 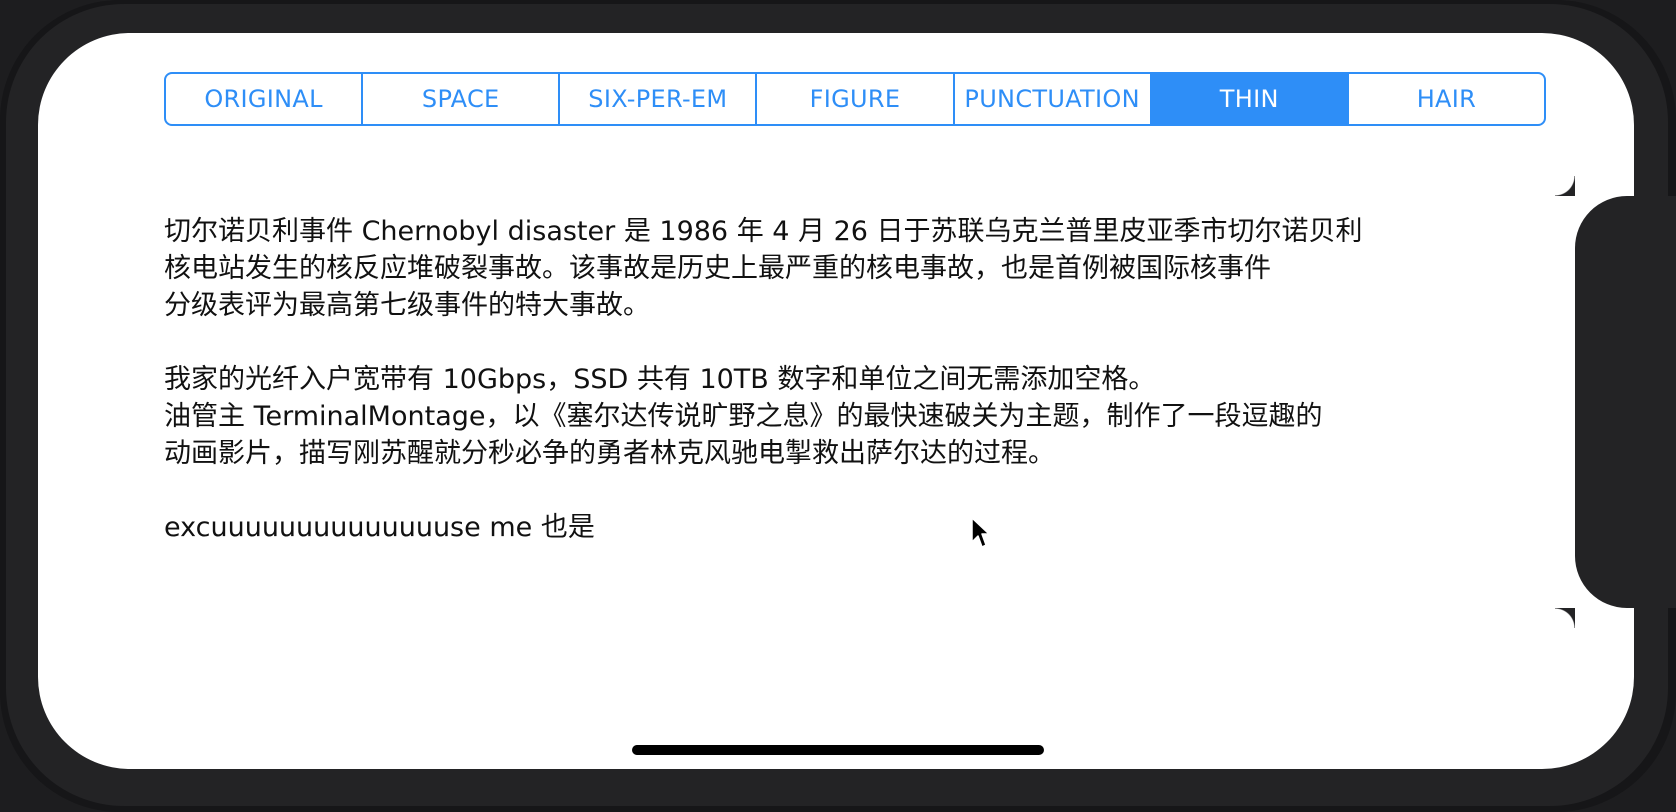 What do you see at coordinates (659, 99) in the screenshot?
I see `segment-six-per-em: SIX-PER-EM` at bounding box center [659, 99].